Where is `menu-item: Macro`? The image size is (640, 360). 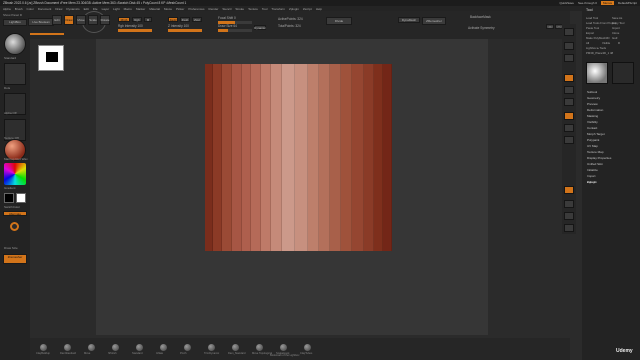
menu-item: Macro is located at coordinates (128, 9).